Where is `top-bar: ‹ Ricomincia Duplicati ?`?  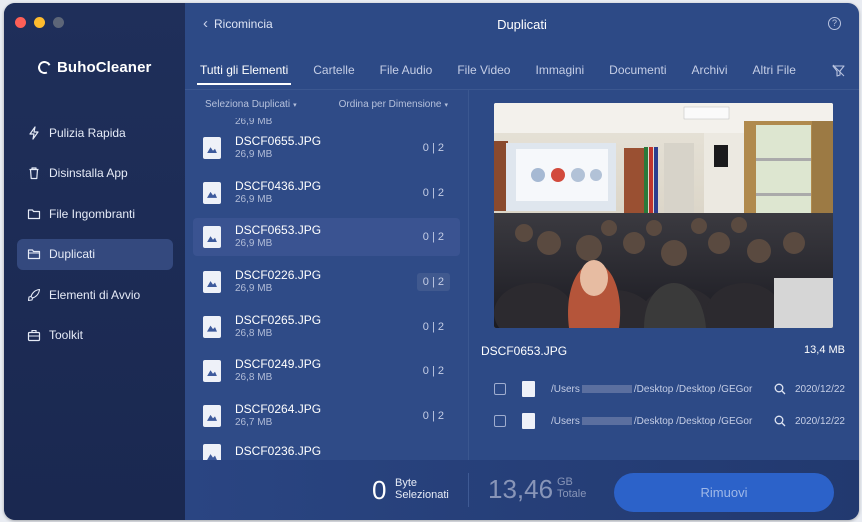 top-bar: ‹ Ricomincia Duplicati ? is located at coordinates (522, 26).